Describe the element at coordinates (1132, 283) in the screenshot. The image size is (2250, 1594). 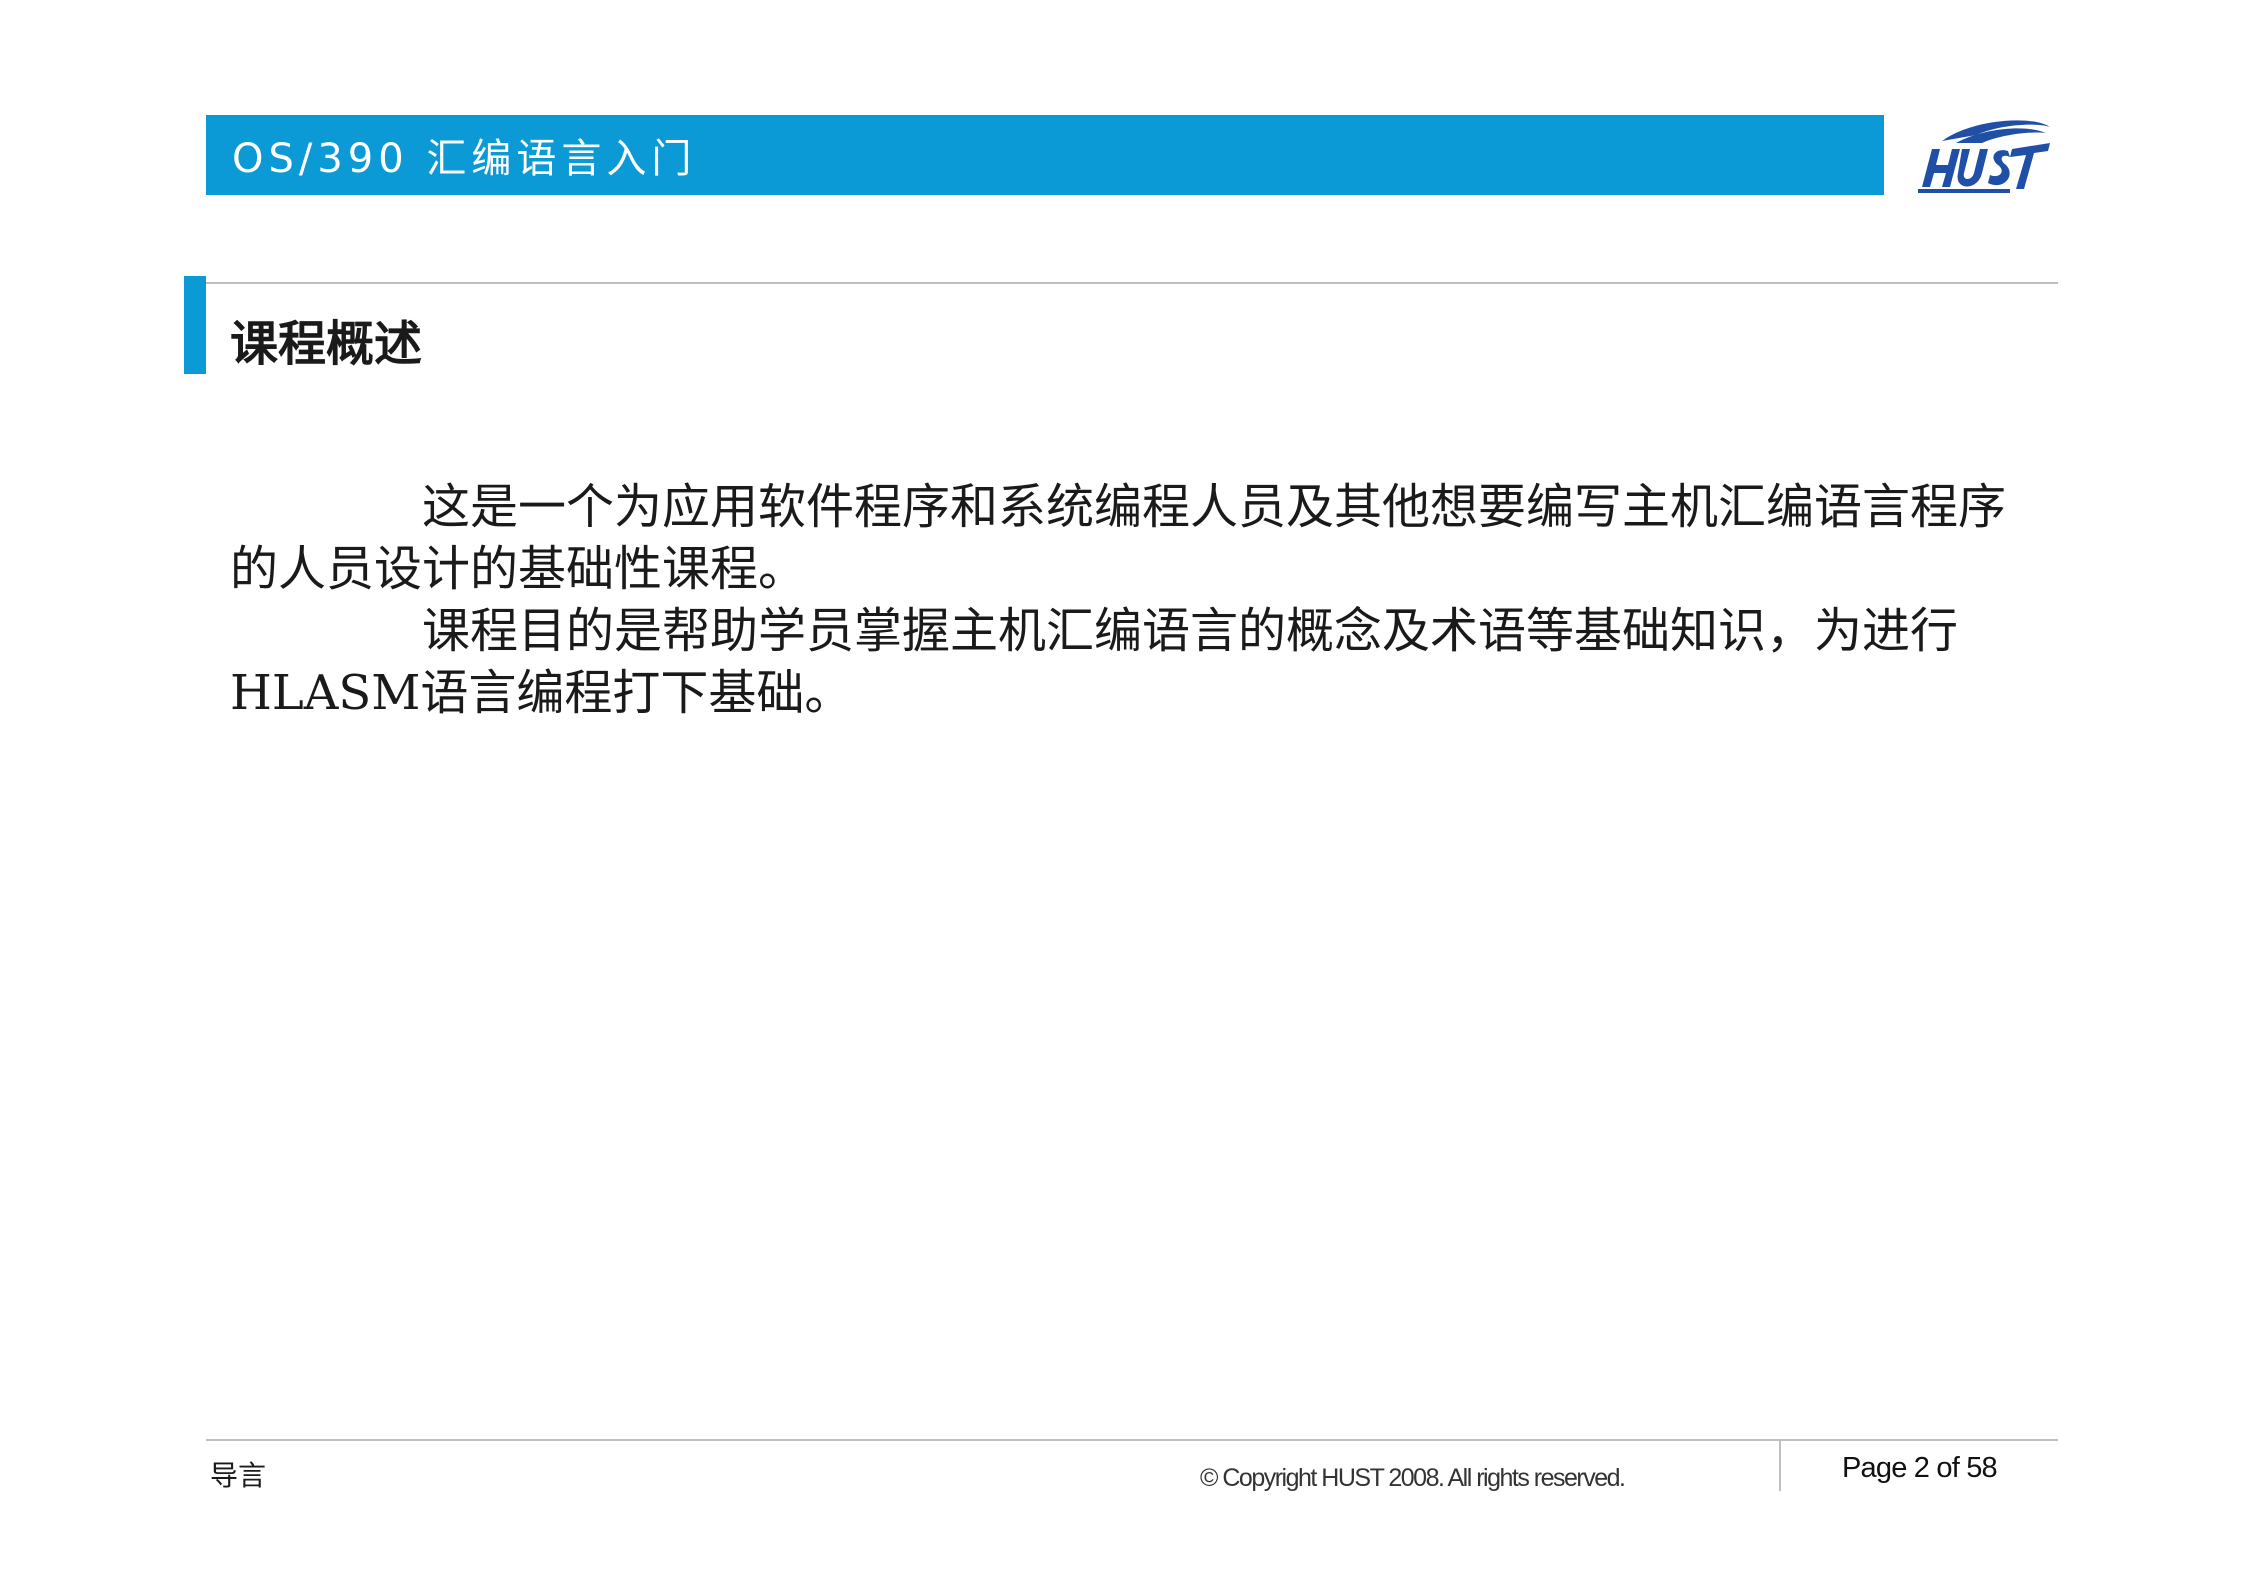
I see `top-rule` at that location.